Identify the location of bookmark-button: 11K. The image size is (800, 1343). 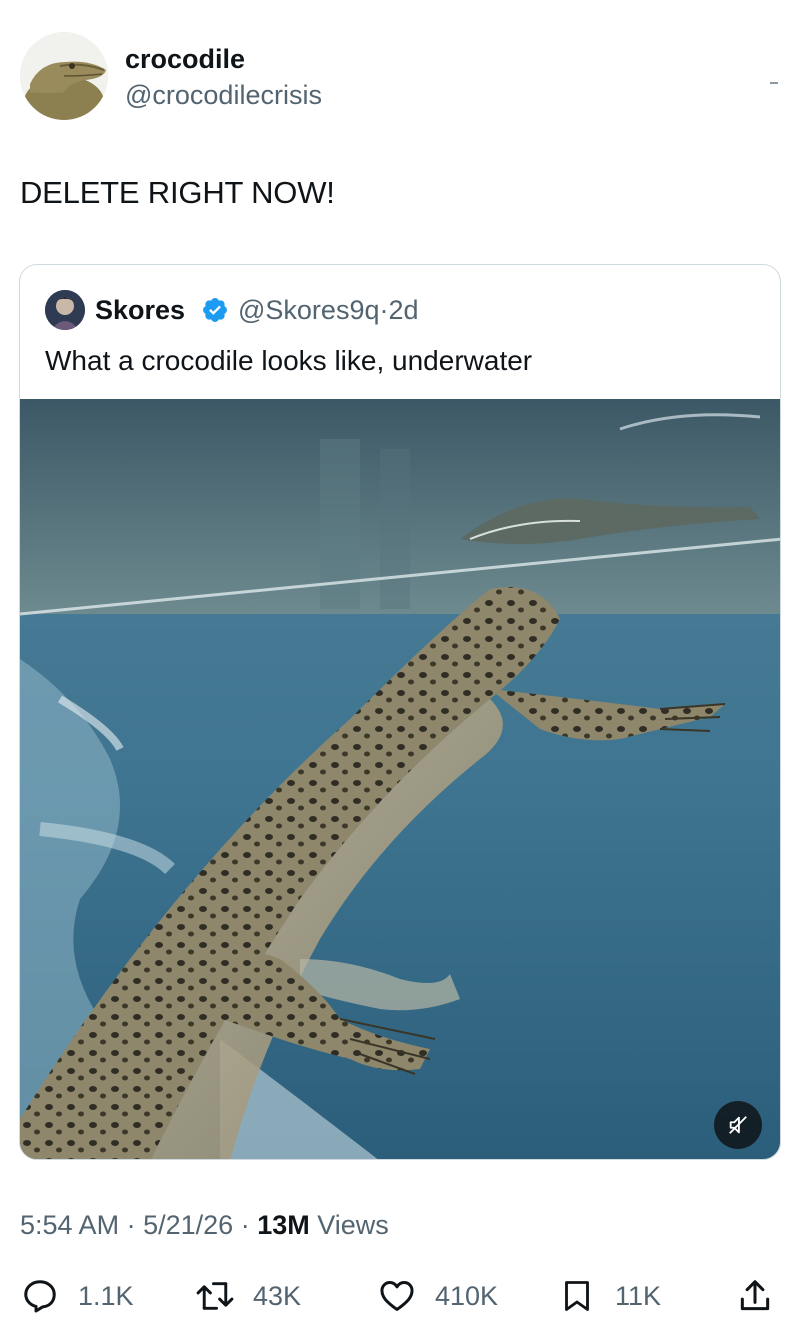
(609, 1296).